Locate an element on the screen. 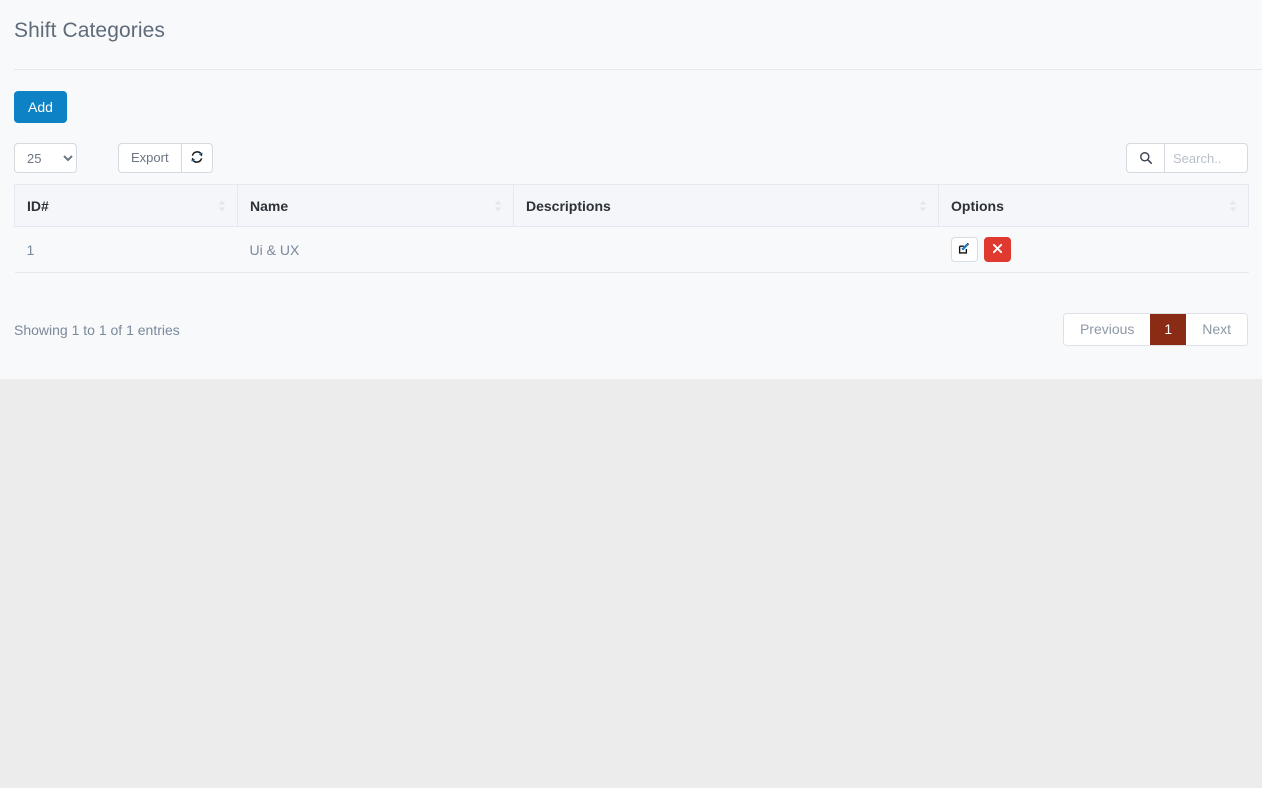 The image size is (1262, 788). header-divider is located at coordinates (638, 69).